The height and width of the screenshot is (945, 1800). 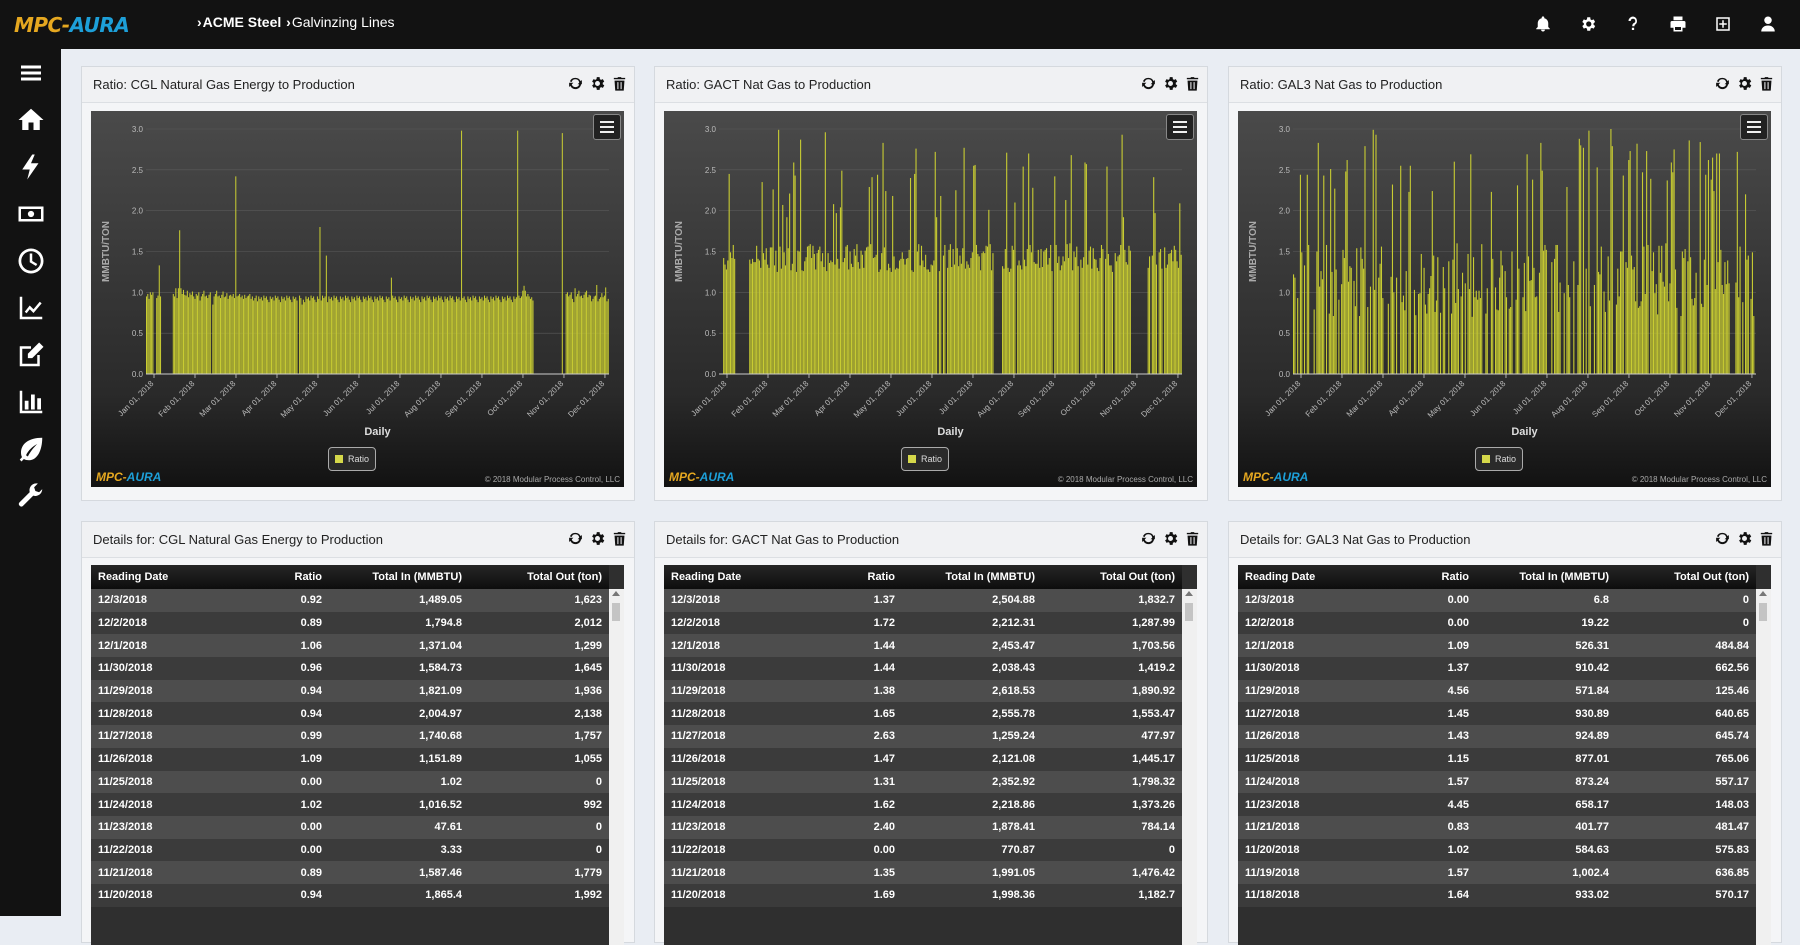 I want to click on table-row: 11/30/2018 1.44 2,038.43 1,419.2, so click(x=923, y=668).